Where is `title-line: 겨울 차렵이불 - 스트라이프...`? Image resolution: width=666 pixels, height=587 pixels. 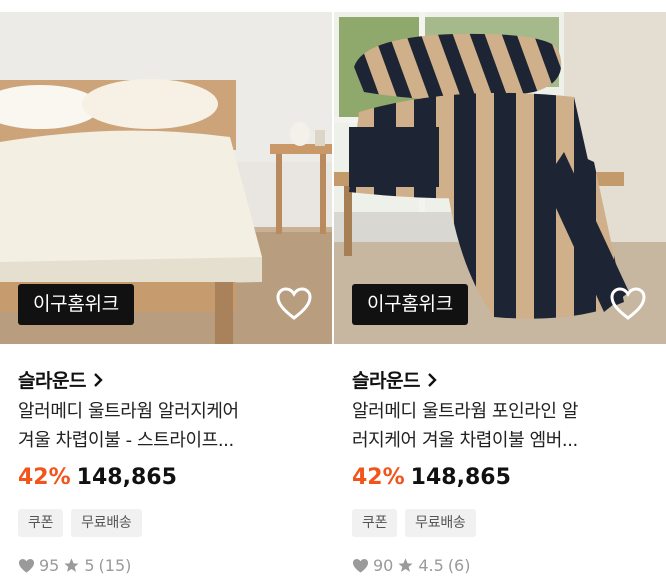
title-line: 겨울 차렵이불 - 스트라이프... is located at coordinates (126, 440).